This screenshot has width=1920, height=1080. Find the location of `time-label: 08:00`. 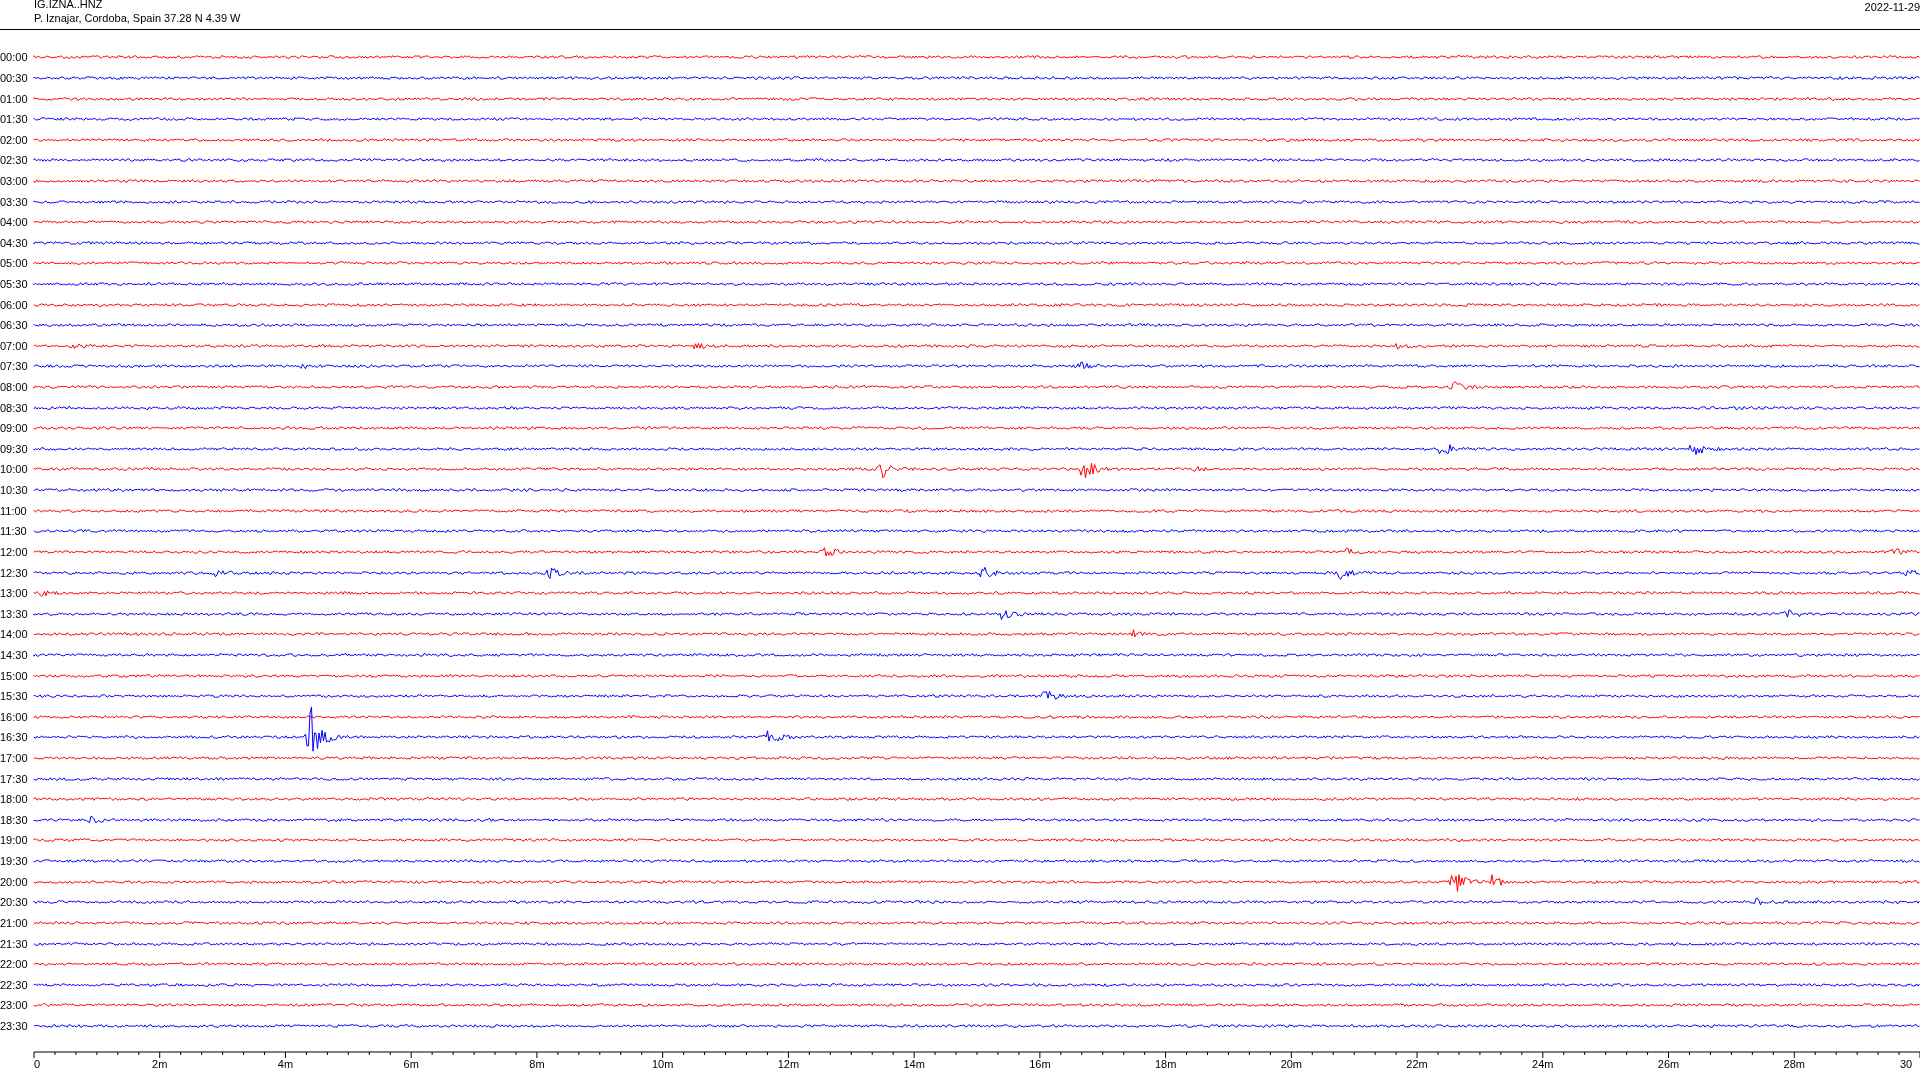

time-label: 08:00 is located at coordinates (14, 387).